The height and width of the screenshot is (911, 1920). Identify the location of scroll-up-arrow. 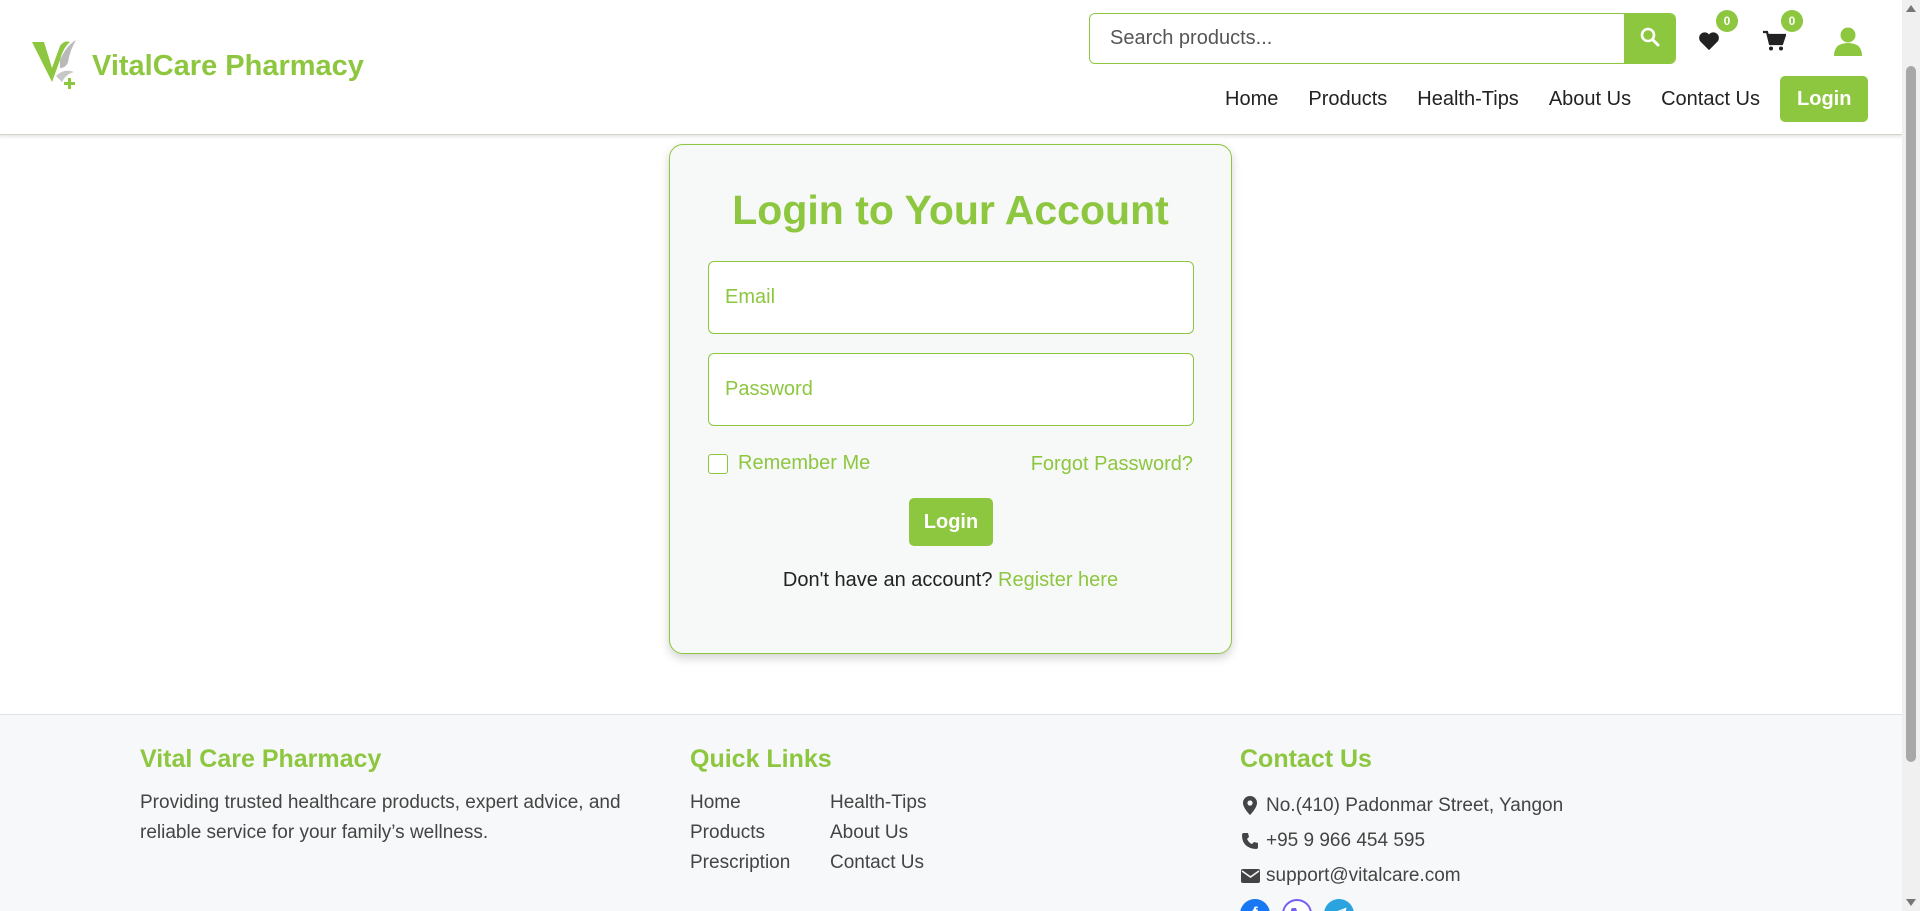
(1911, 8).